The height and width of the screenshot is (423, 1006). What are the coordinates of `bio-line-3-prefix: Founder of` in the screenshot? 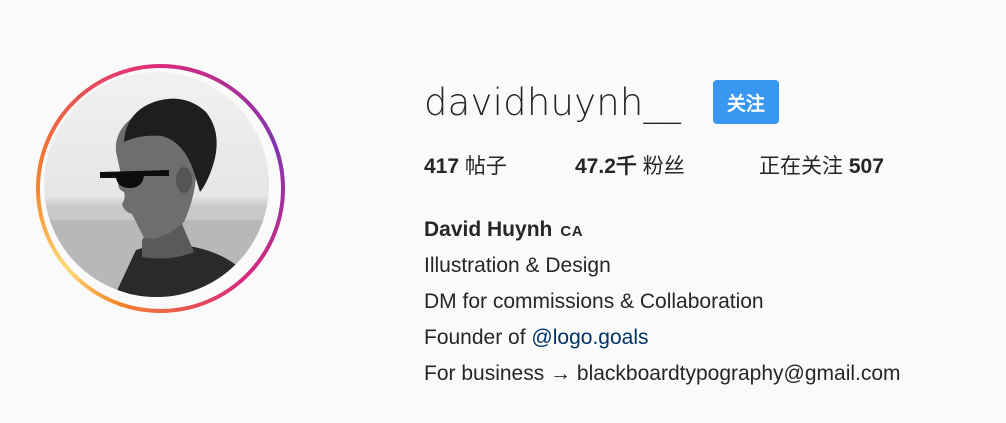 It's located at (475, 337).